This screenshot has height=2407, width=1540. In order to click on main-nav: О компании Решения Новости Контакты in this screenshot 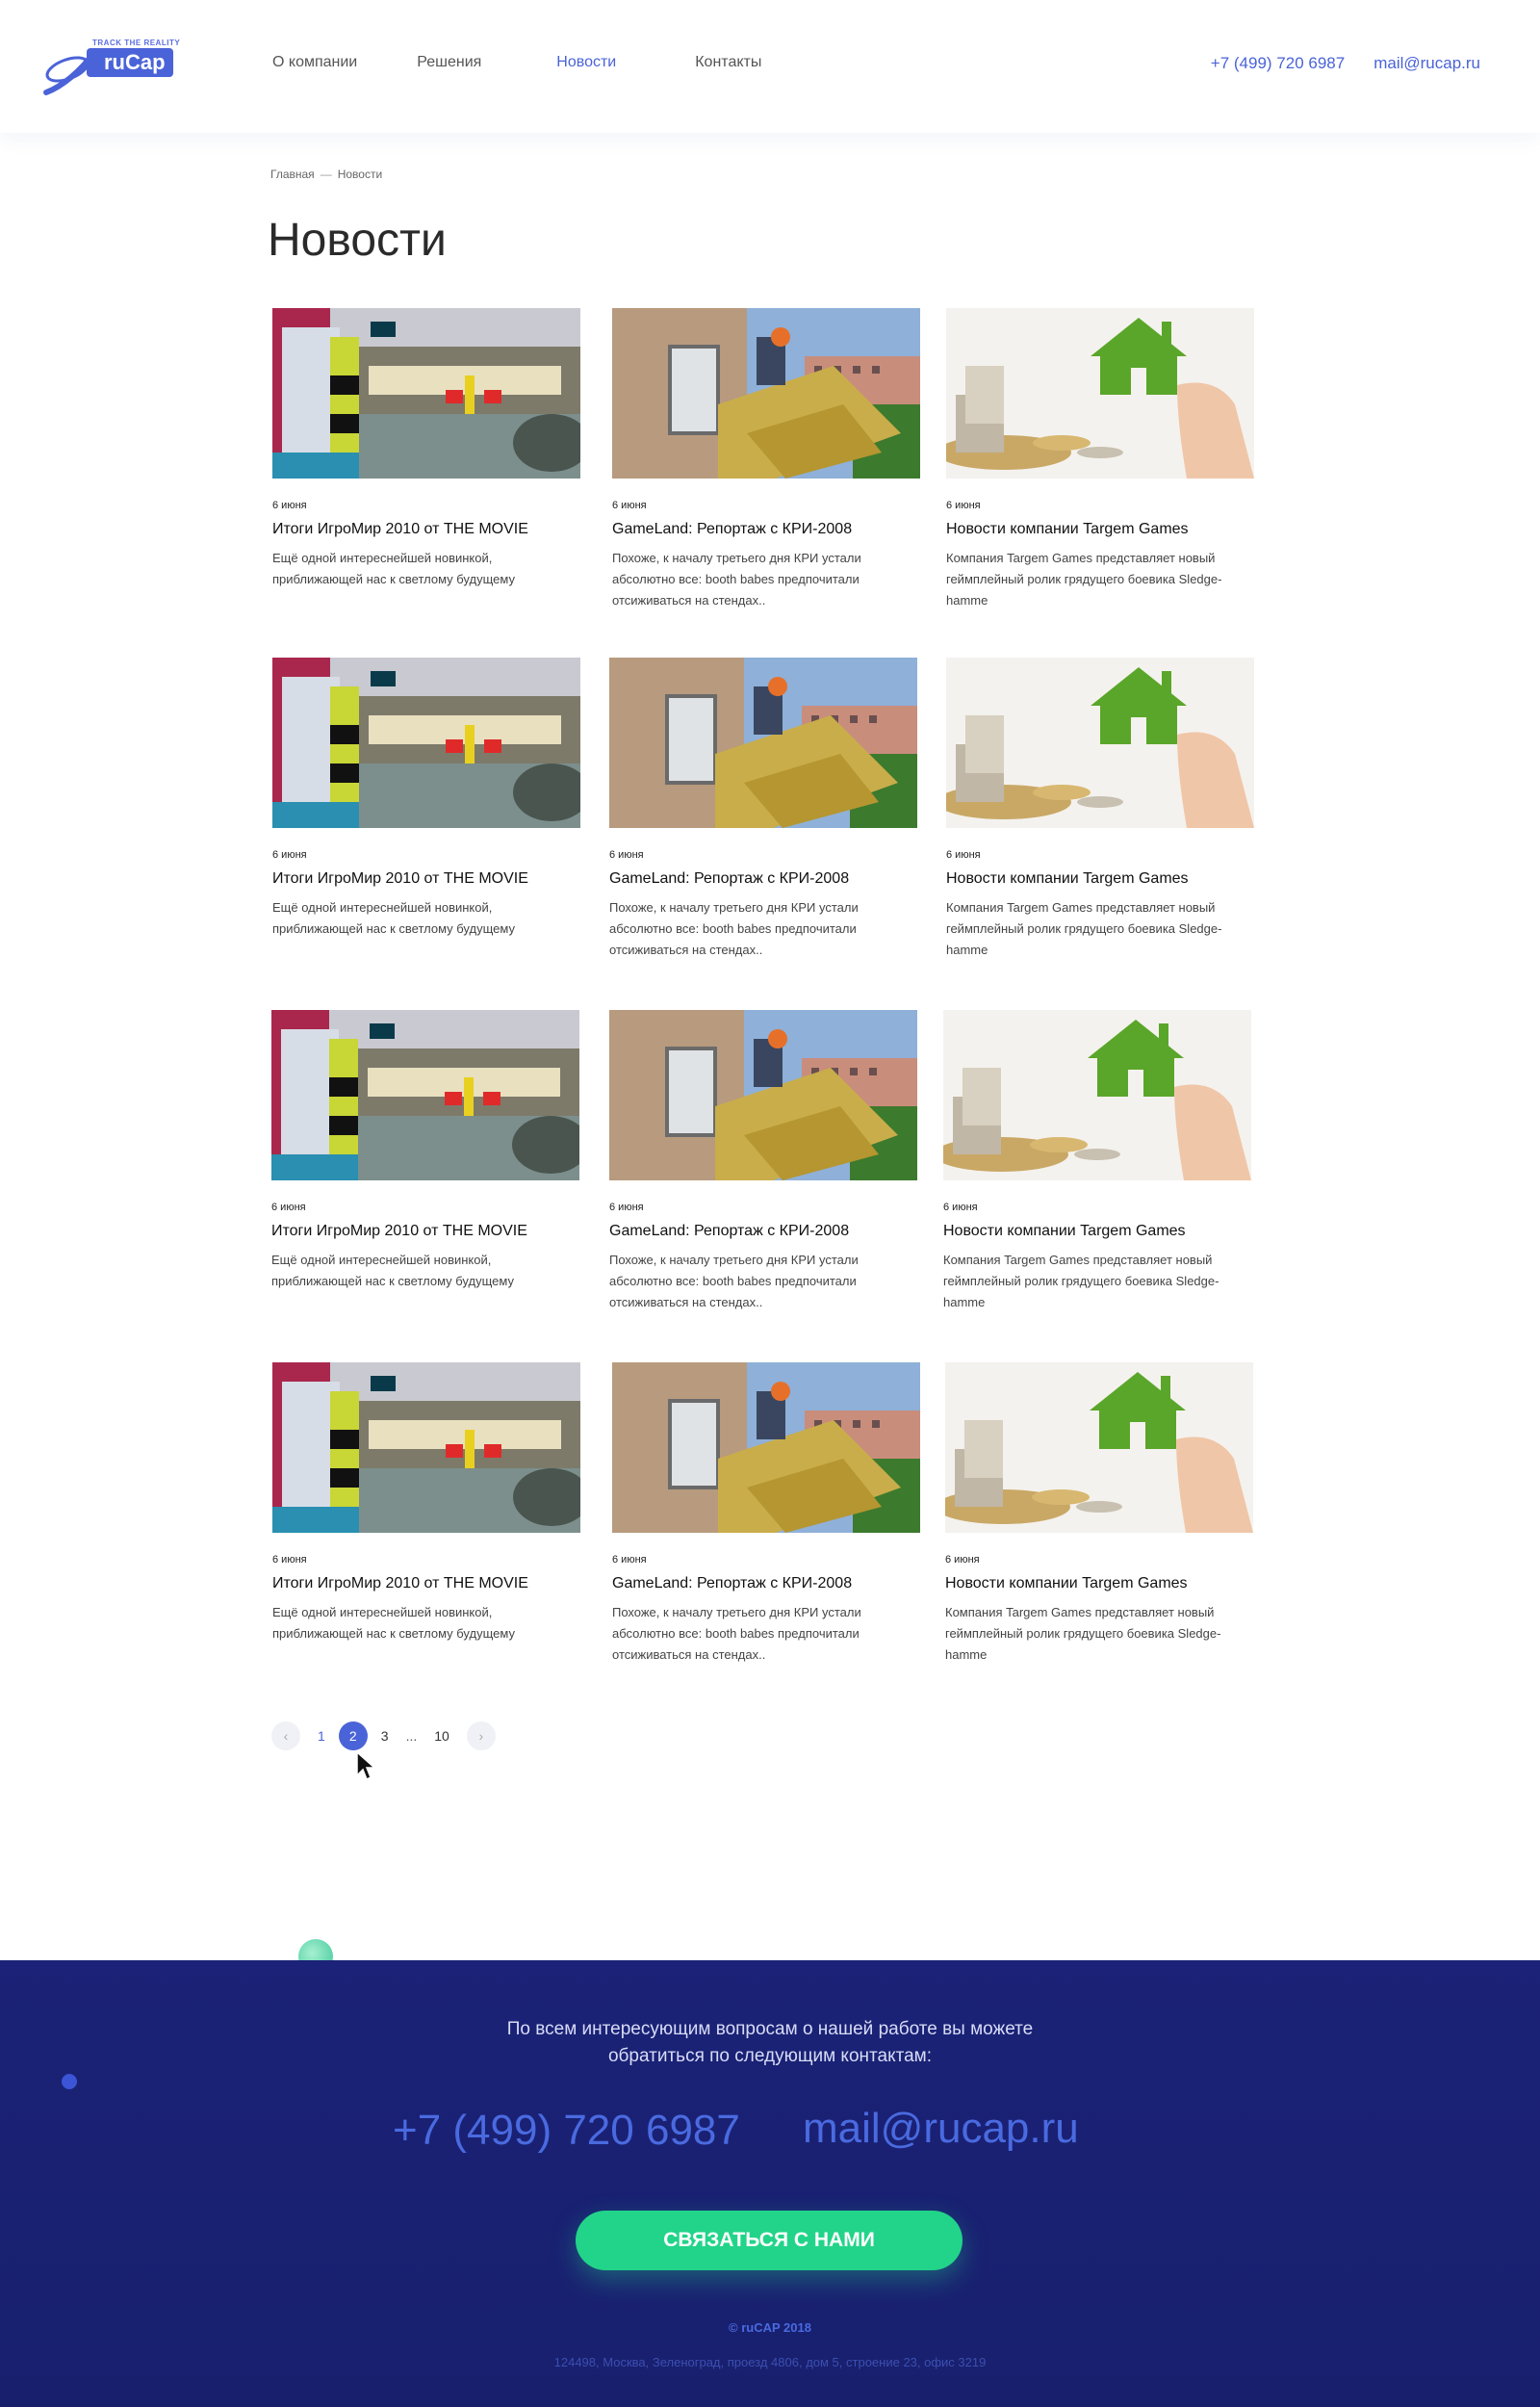, I will do `click(546, 62)`.